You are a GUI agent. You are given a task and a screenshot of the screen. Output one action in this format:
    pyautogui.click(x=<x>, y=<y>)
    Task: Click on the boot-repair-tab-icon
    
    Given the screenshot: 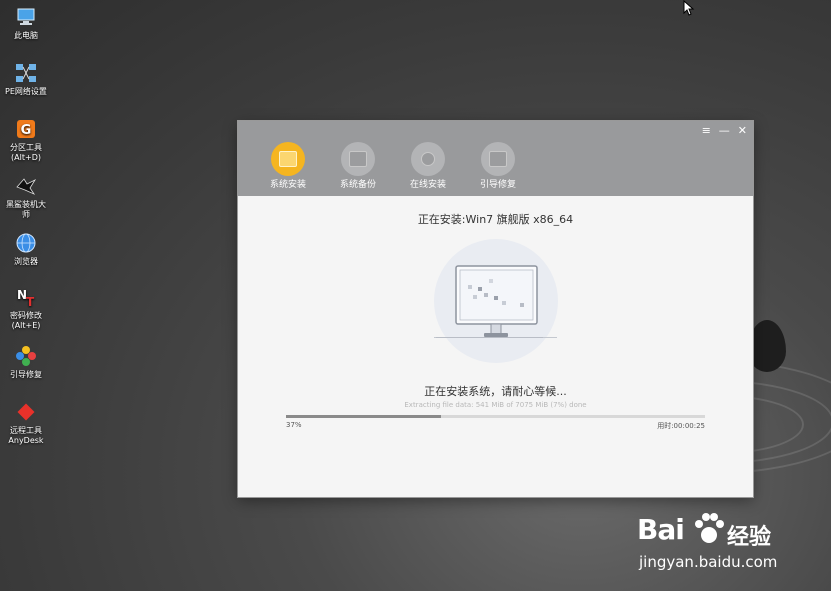 What is the action you would take?
    pyautogui.click(x=498, y=159)
    